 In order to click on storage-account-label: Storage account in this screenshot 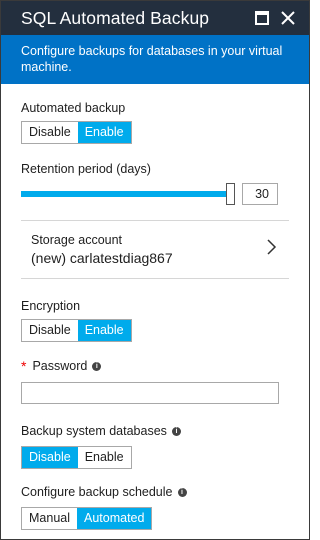, I will do `click(77, 240)`.